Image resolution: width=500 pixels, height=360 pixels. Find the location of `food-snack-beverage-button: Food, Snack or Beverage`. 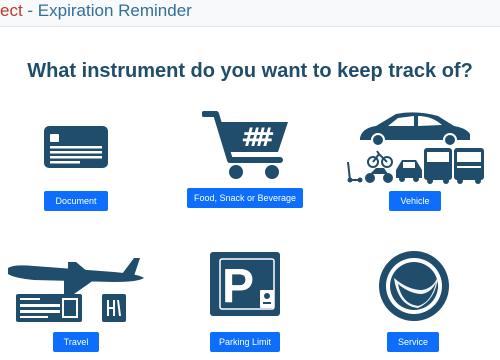

food-snack-beverage-button: Food, Snack or Beverage is located at coordinates (245, 198).